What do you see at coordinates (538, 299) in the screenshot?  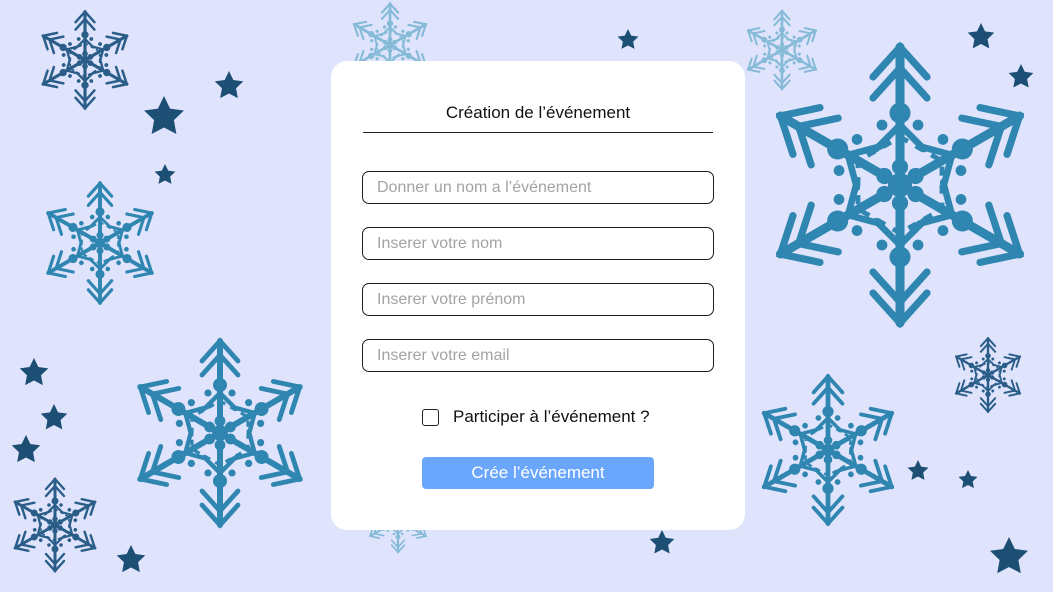 I see `first-name-input` at bounding box center [538, 299].